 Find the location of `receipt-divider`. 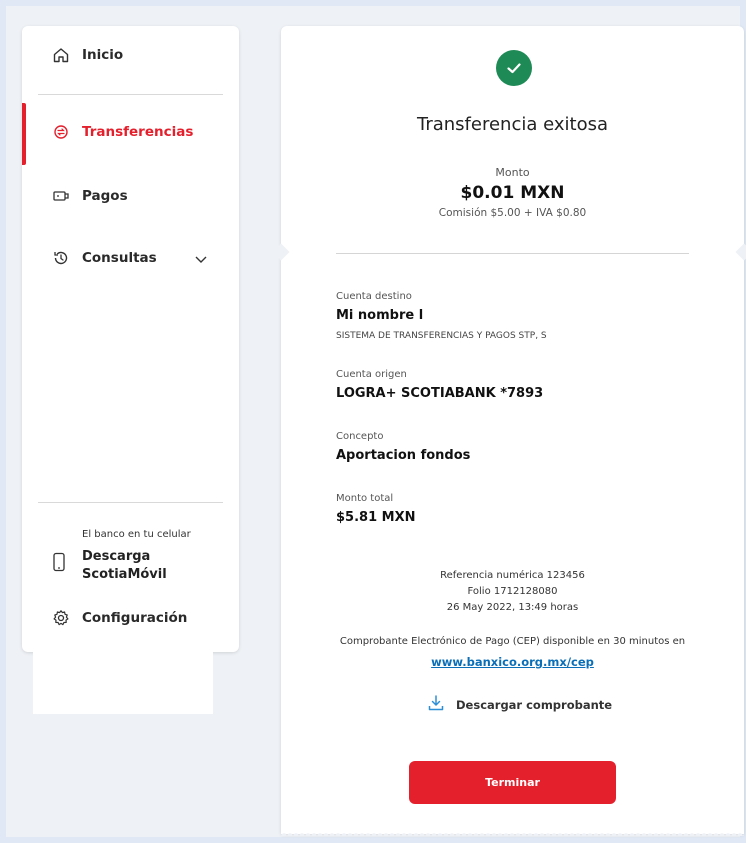

receipt-divider is located at coordinates (512, 253).